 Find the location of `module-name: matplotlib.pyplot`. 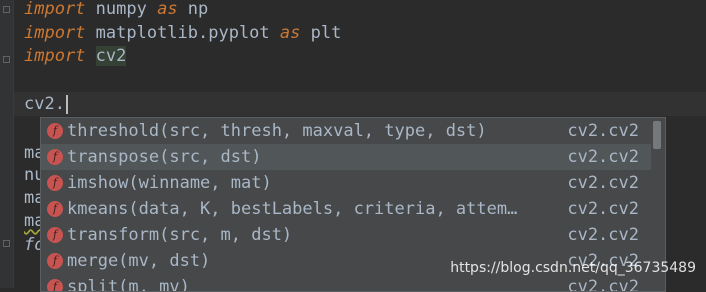

module-name: matplotlib.pyplot is located at coordinates (182, 33).